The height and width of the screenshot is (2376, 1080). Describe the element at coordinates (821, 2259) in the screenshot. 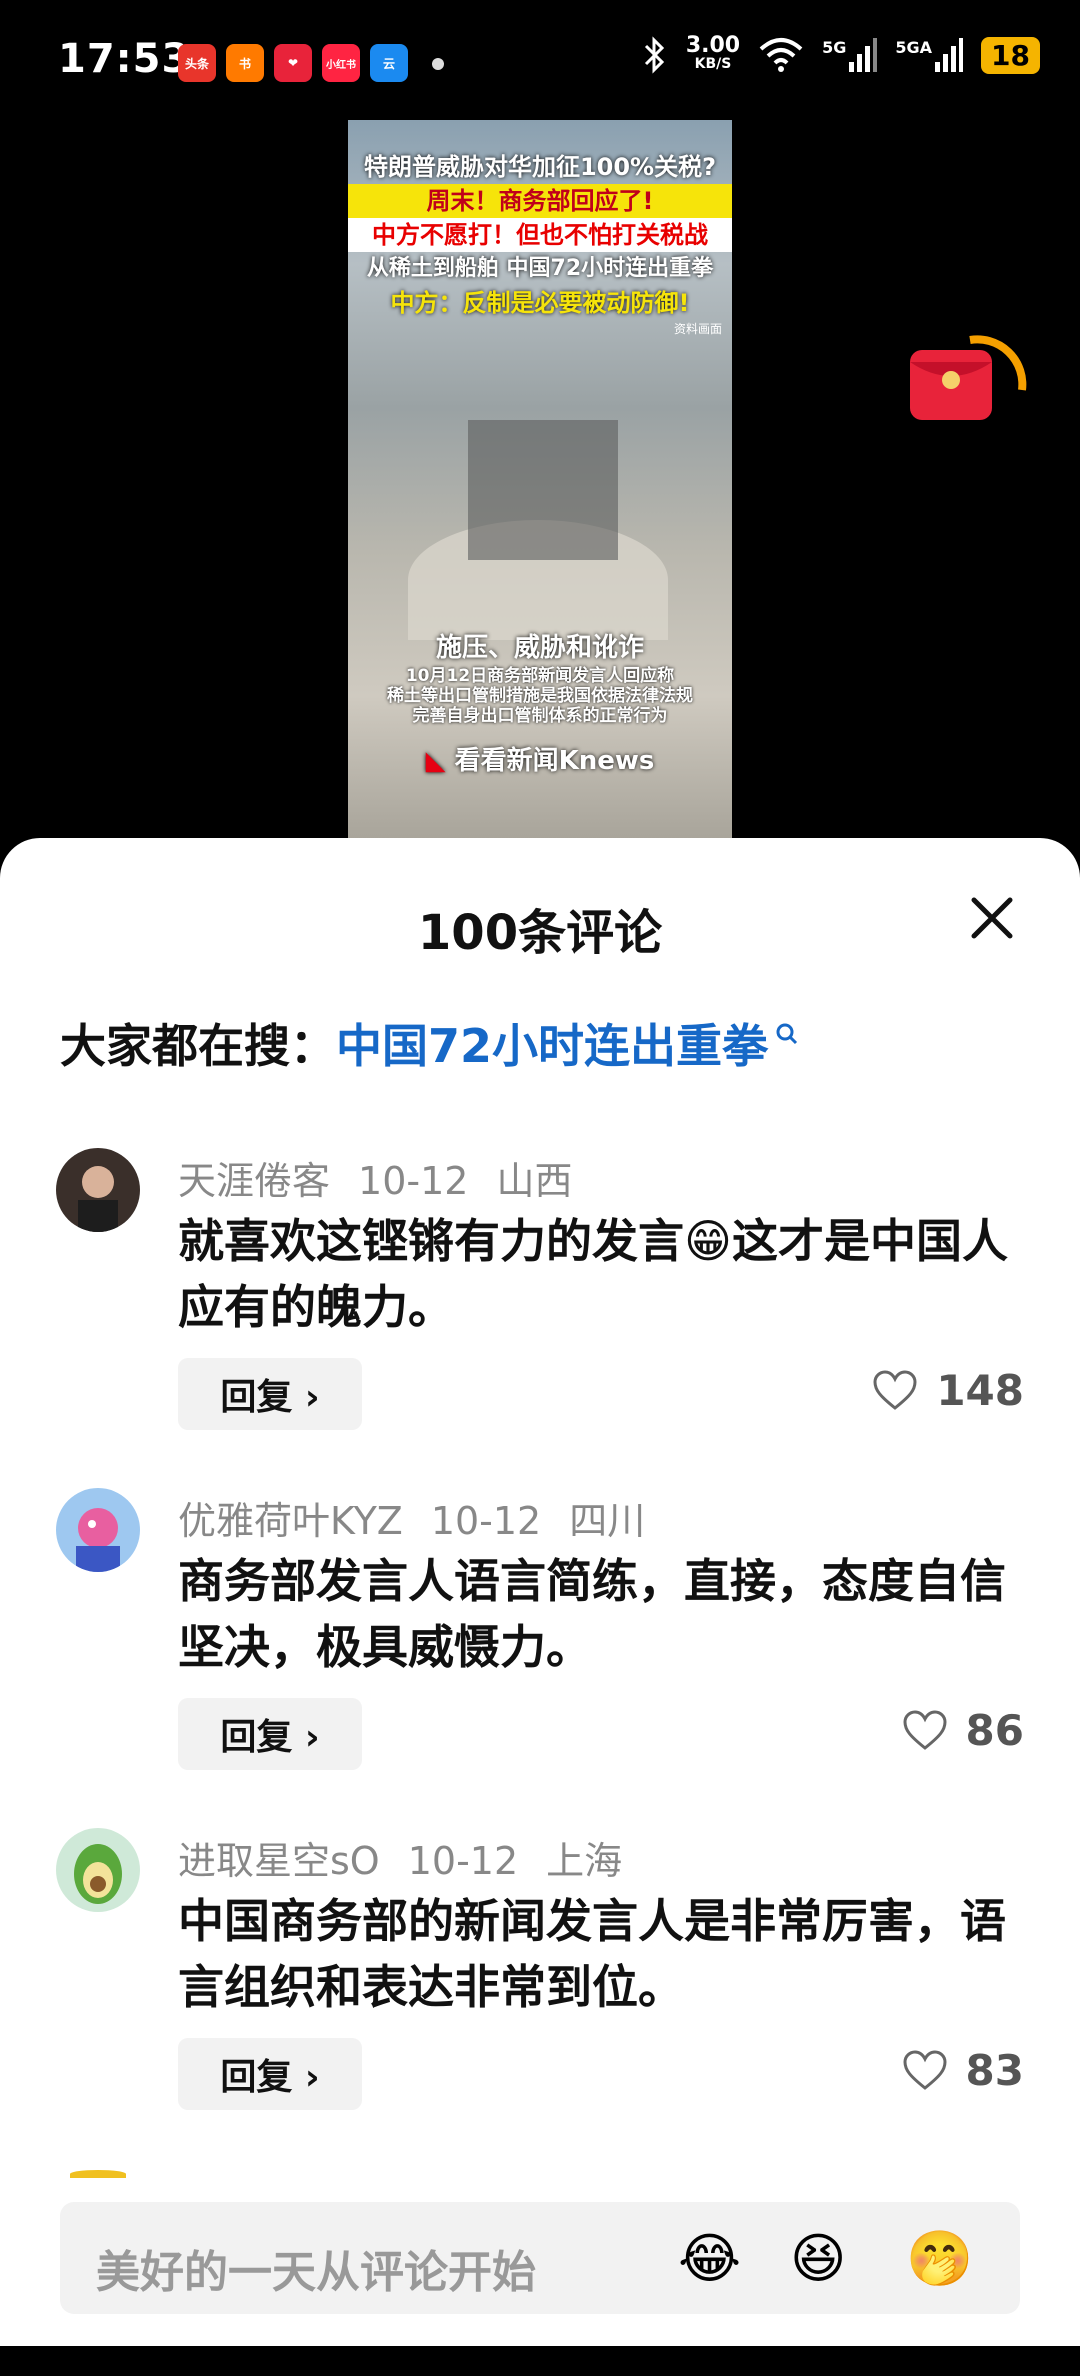

I see `grinning-squint-emoji-icon: 😆` at that location.